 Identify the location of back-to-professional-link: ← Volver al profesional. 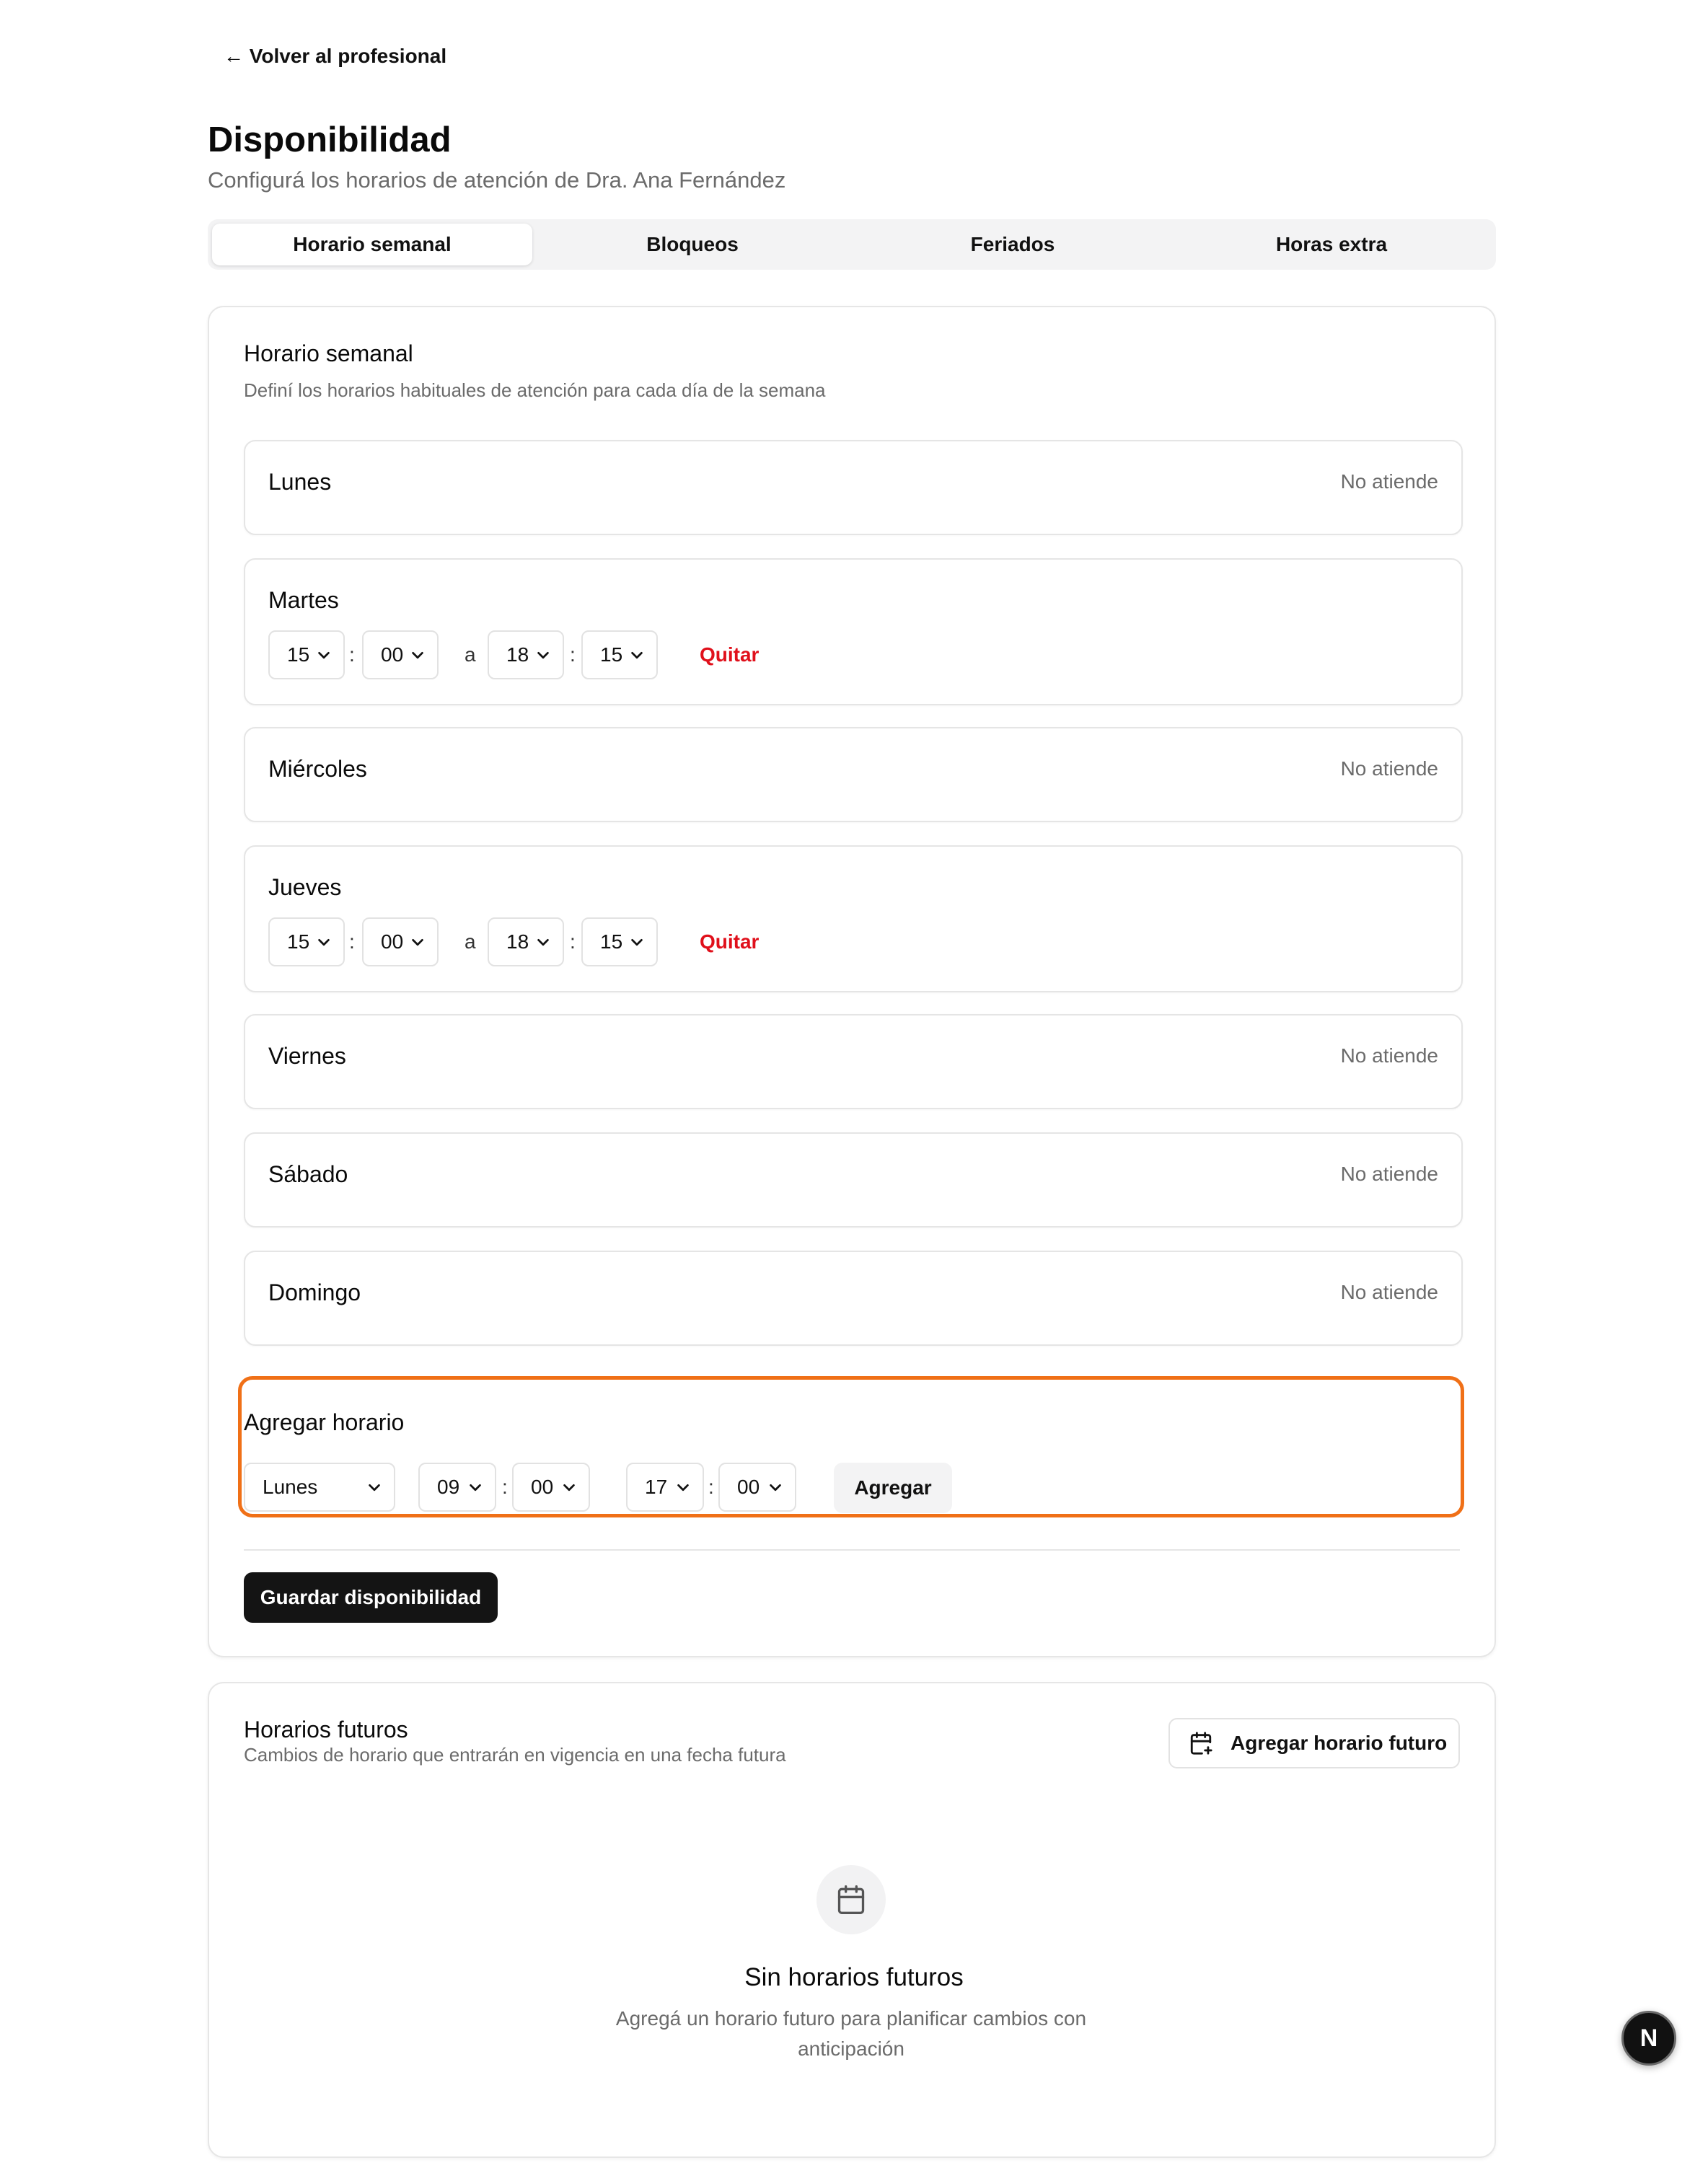
(335, 56).